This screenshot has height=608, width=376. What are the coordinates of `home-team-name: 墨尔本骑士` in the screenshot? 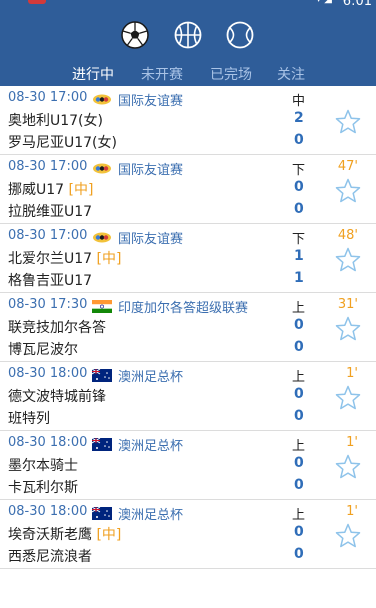 It's located at (43, 466).